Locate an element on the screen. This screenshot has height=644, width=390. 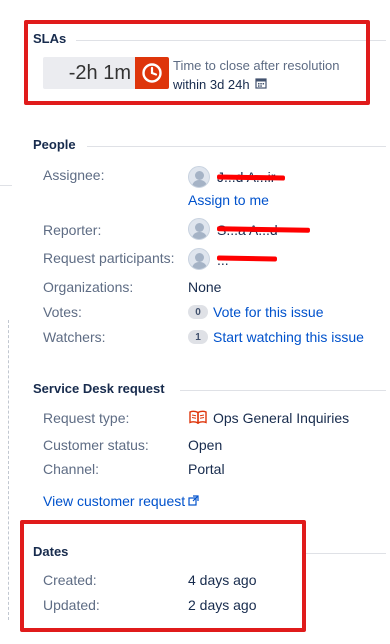
view-customer-request-link: View customer request is located at coordinates (121, 501).